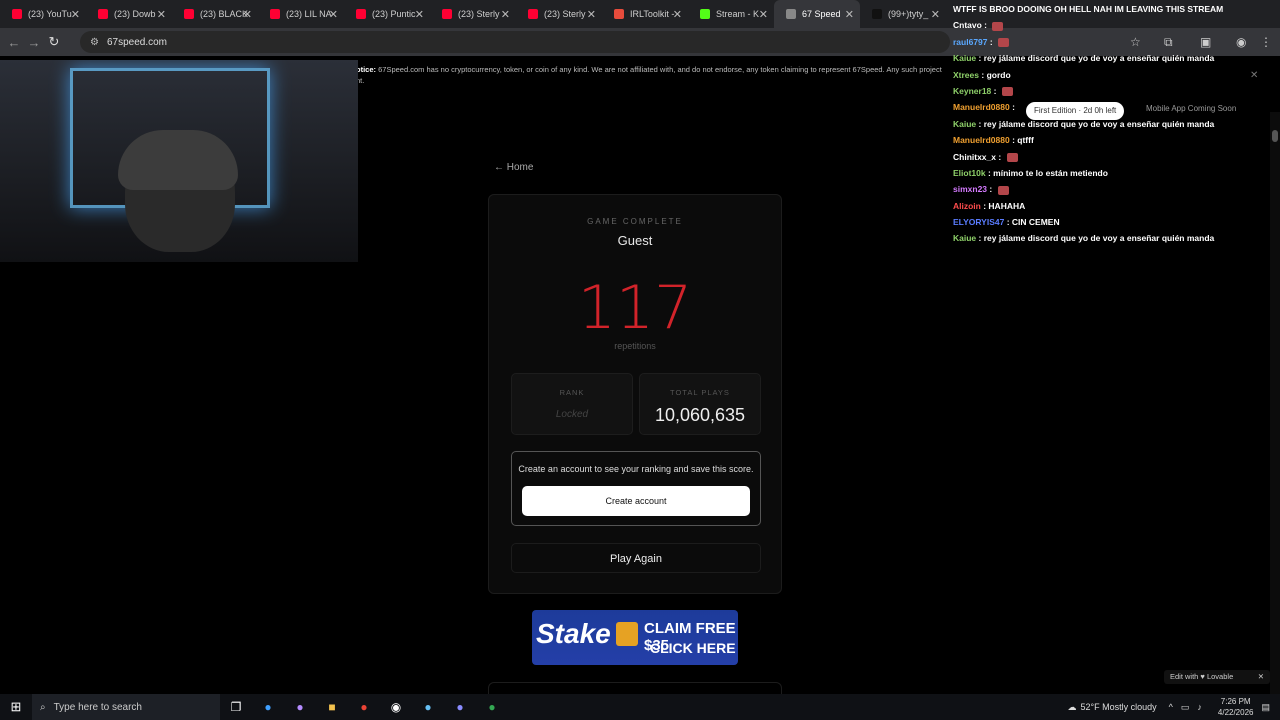 Image resolution: width=1280 pixels, height=720 pixels. What do you see at coordinates (97, 707) in the screenshot?
I see `search-placeholder: Type here to search` at bounding box center [97, 707].